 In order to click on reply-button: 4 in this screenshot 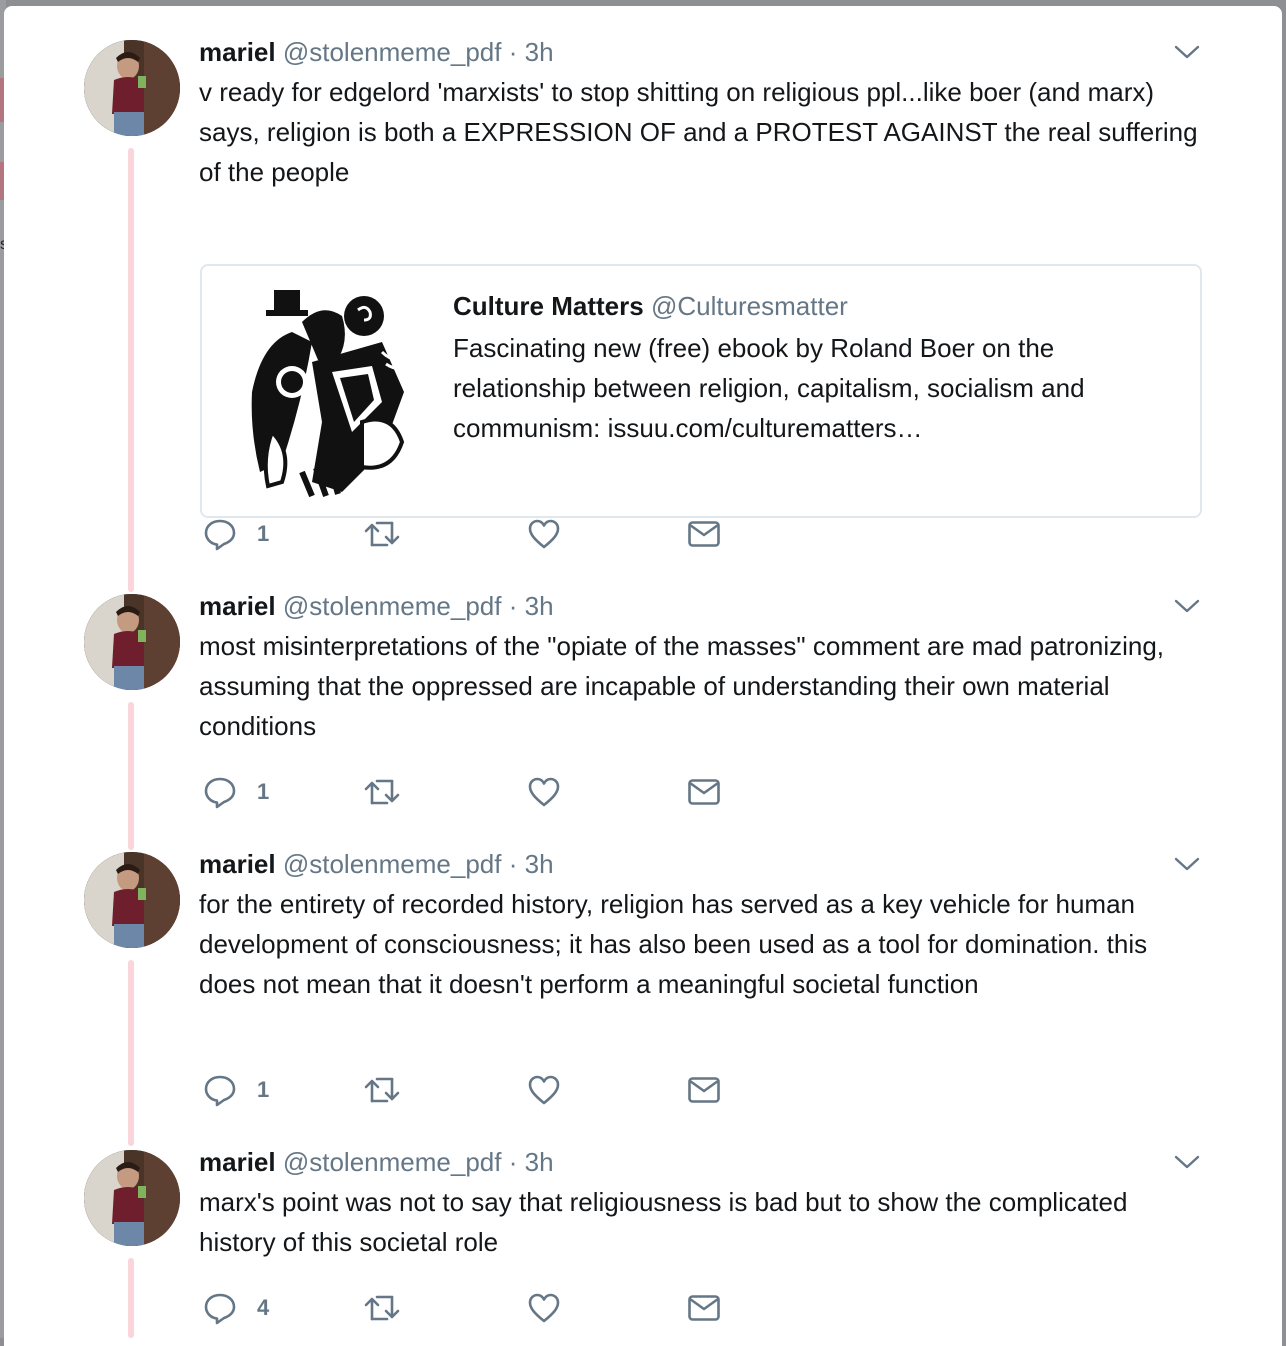, I will do `click(236, 1308)`.